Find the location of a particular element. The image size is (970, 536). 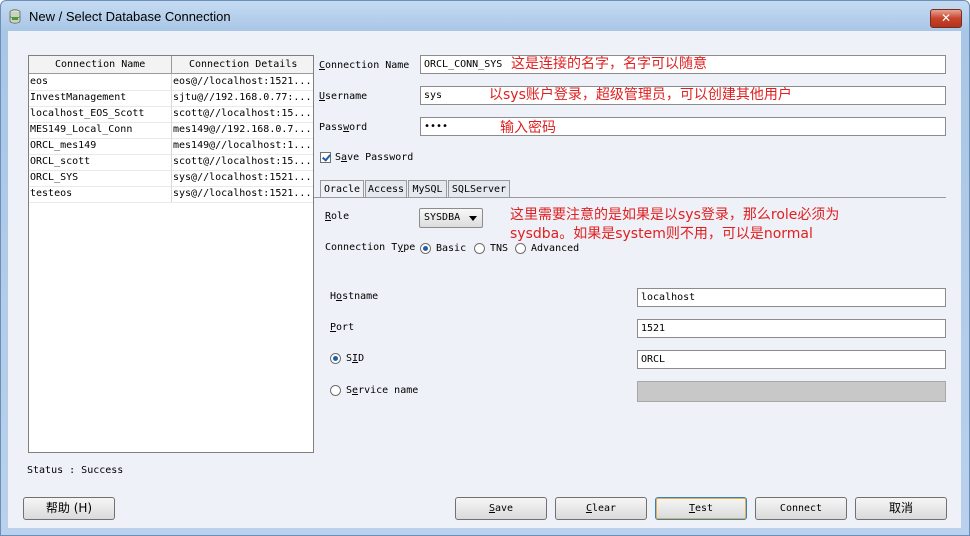

close-icon: ✕ is located at coordinates (946, 18).